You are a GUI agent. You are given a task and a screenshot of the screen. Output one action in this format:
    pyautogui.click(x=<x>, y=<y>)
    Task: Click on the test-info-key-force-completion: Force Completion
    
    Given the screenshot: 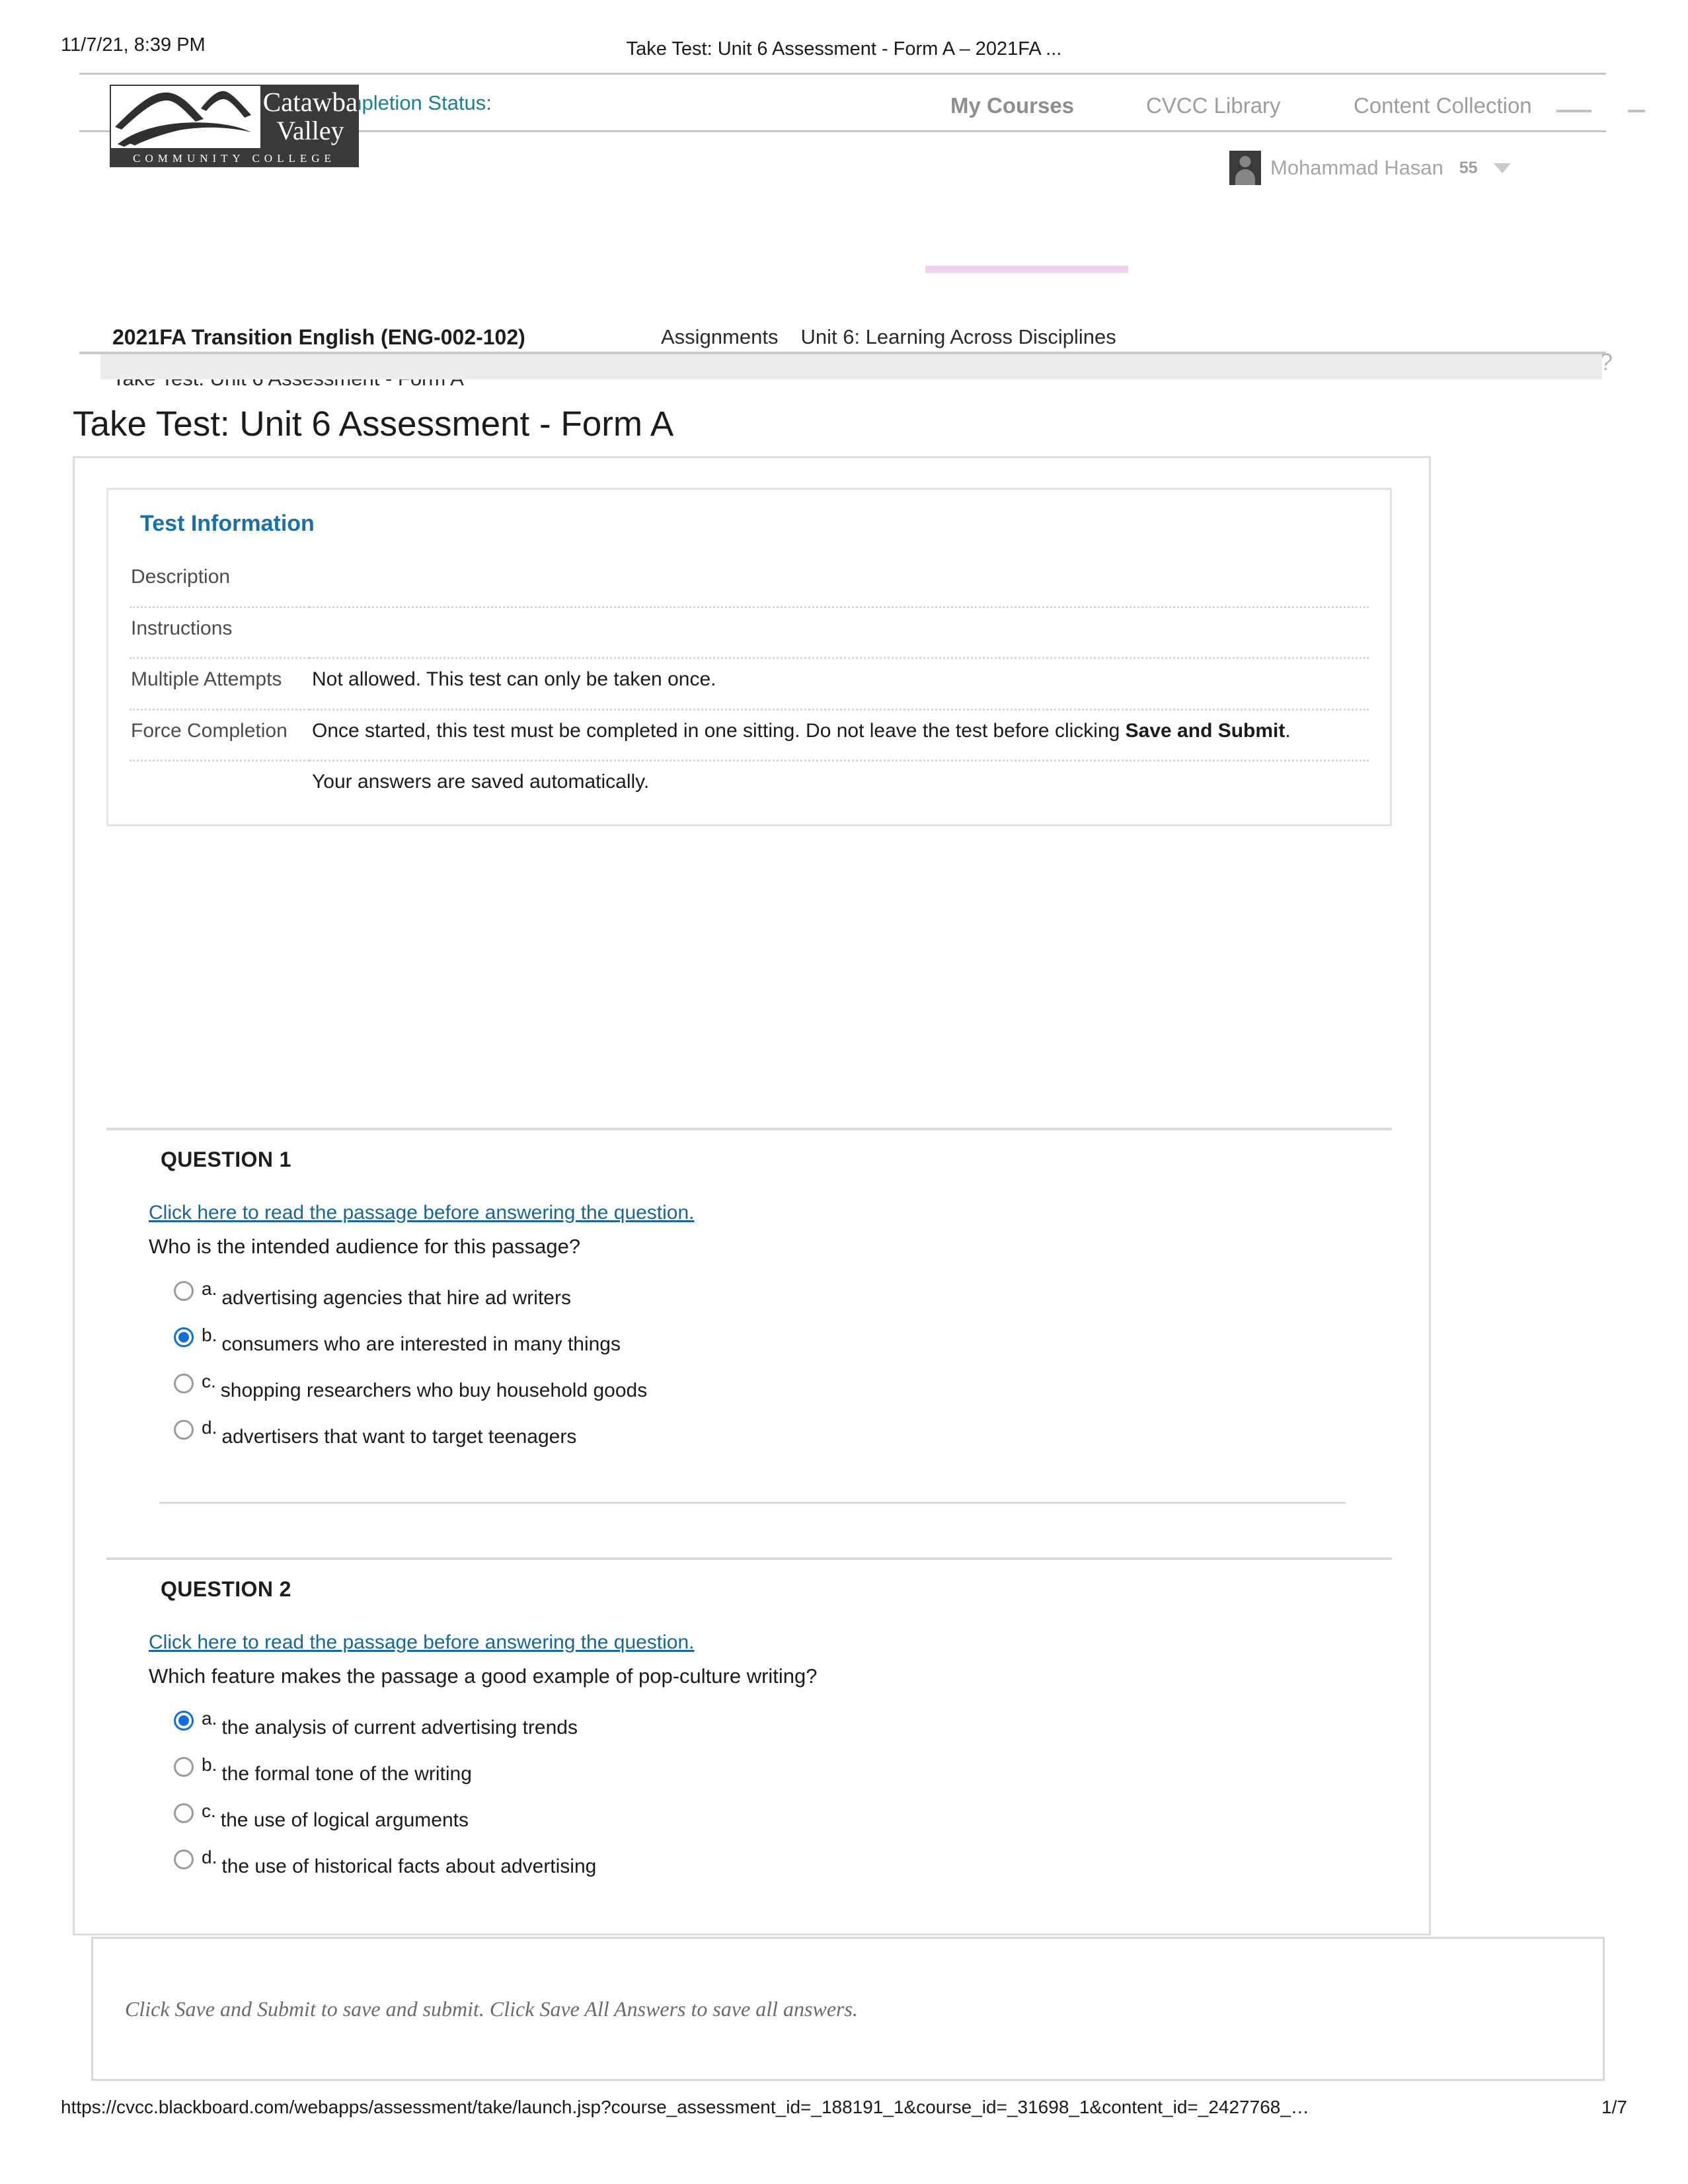 What is the action you would take?
    pyautogui.click(x=219, y=735)
    